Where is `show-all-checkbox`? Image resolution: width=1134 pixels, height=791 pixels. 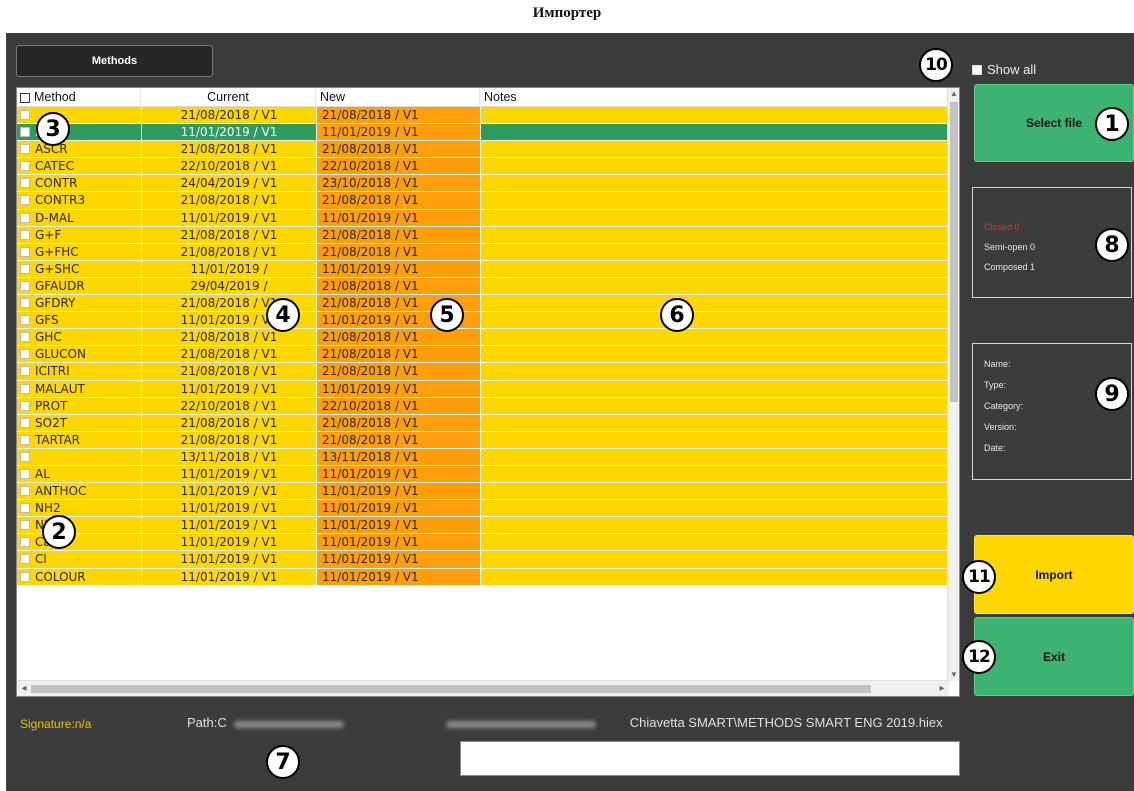 show-all-checkbox is located at coordinates (977, 69).